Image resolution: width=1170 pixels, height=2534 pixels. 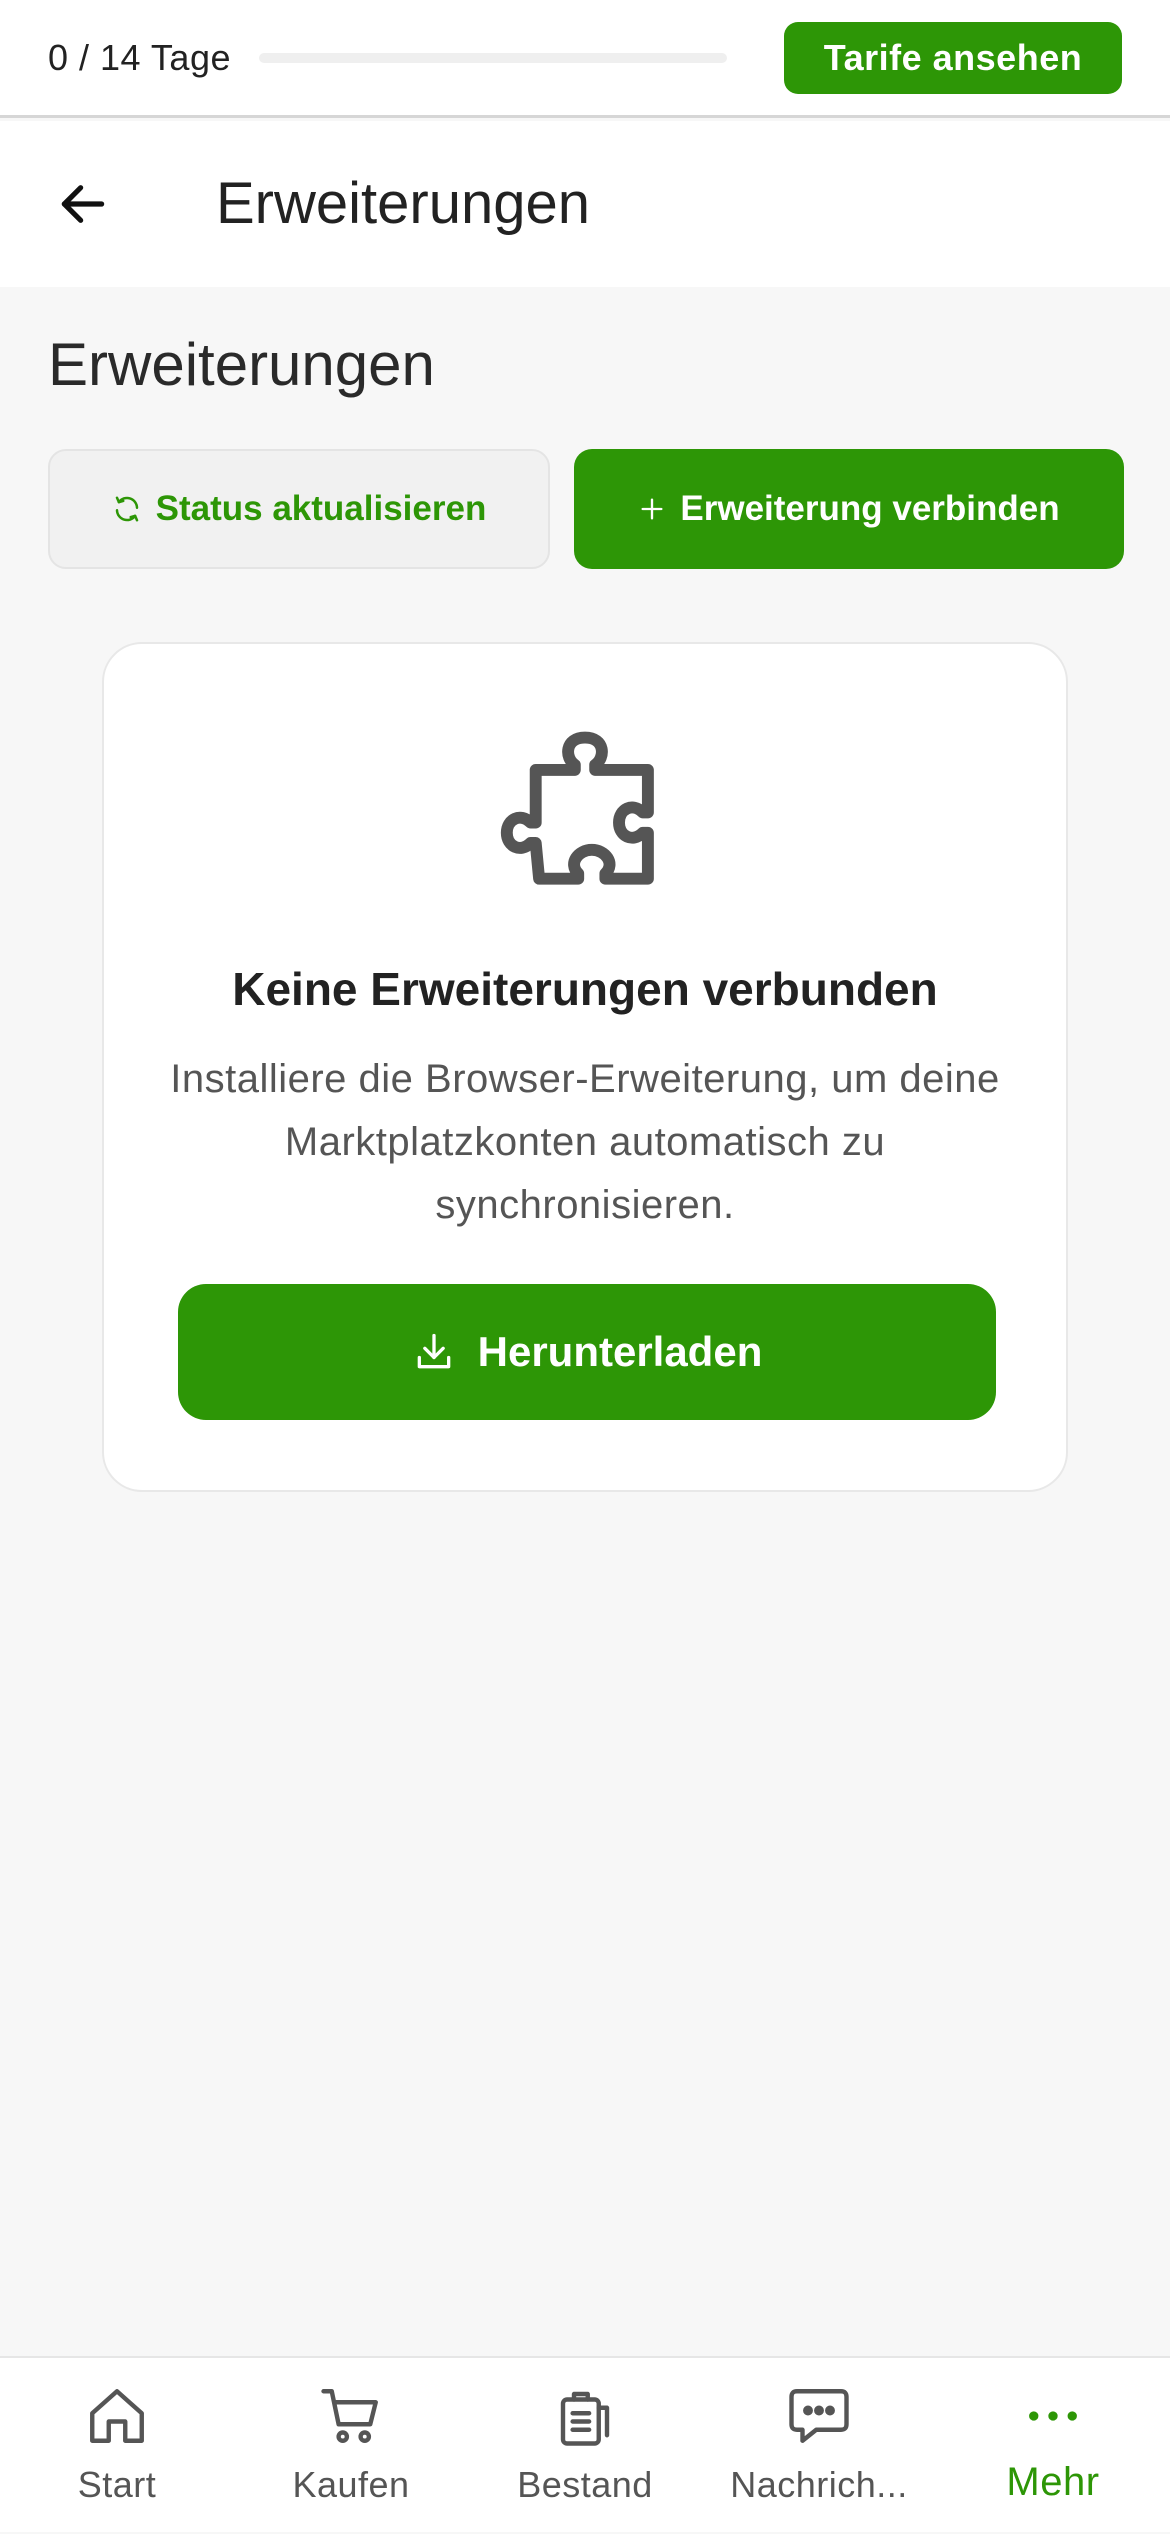 What do you see at coordinates (1053, 2416) in the screenshot?
I see `more-icon` at bounding box center [1053, 2416].